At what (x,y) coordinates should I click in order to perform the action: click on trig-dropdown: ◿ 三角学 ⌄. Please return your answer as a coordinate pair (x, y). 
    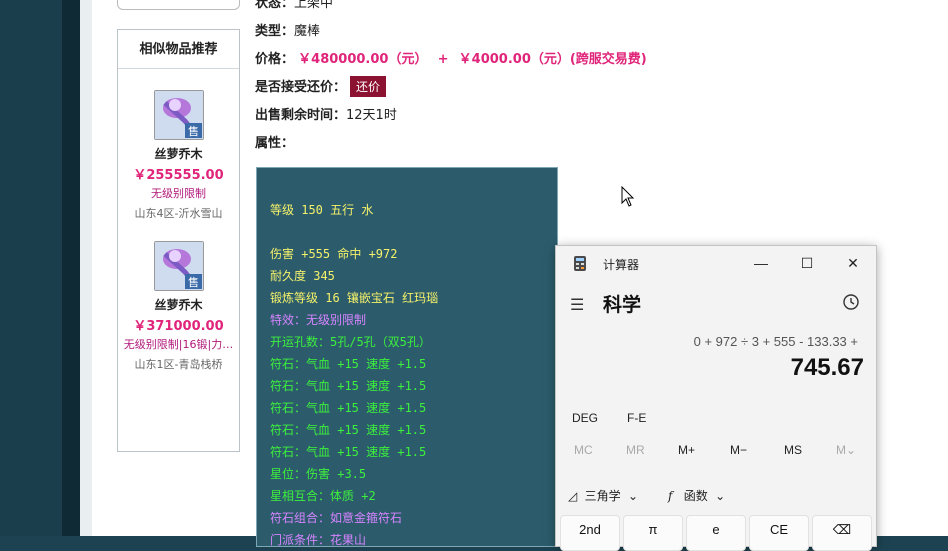
    Looking at the image, I should click on (603, 495).